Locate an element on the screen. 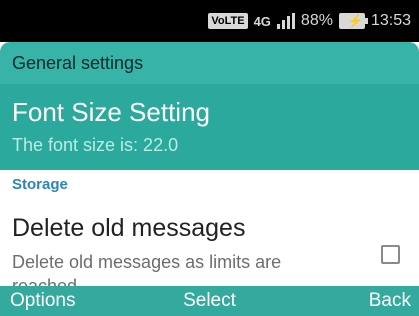 The width and height of the screenshot is (419, 316). setting-delete-old-messages-title: Delete old messages is located at coordinates (129, 228).